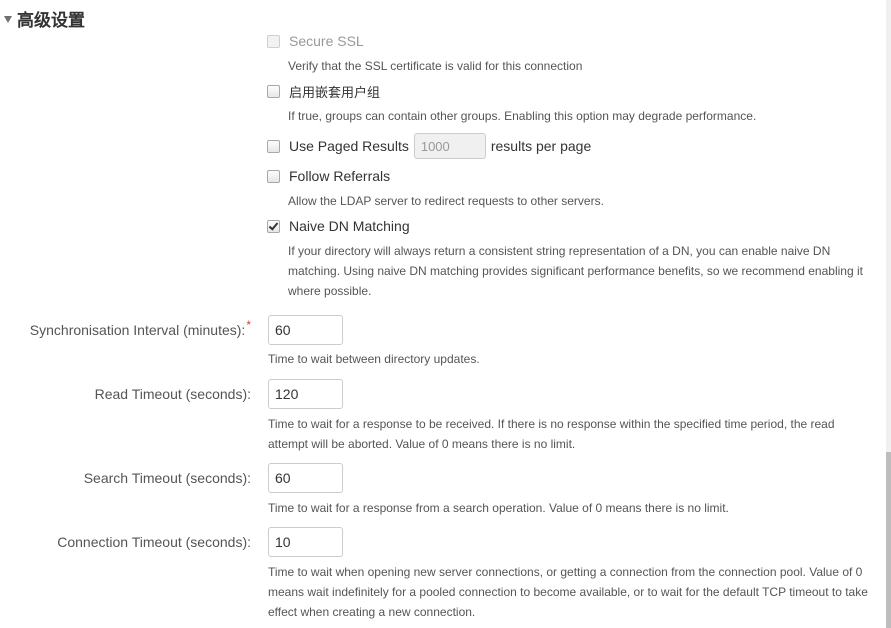  I want to click on required-indicator: *, so click(248, 325).